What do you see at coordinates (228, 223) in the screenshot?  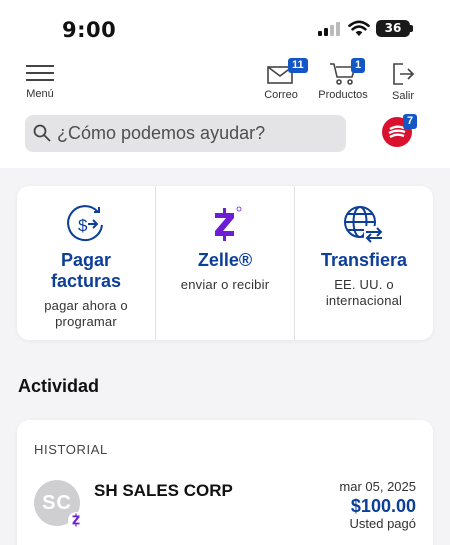 I see `zelle-icon` at bounding box center [228, 223].